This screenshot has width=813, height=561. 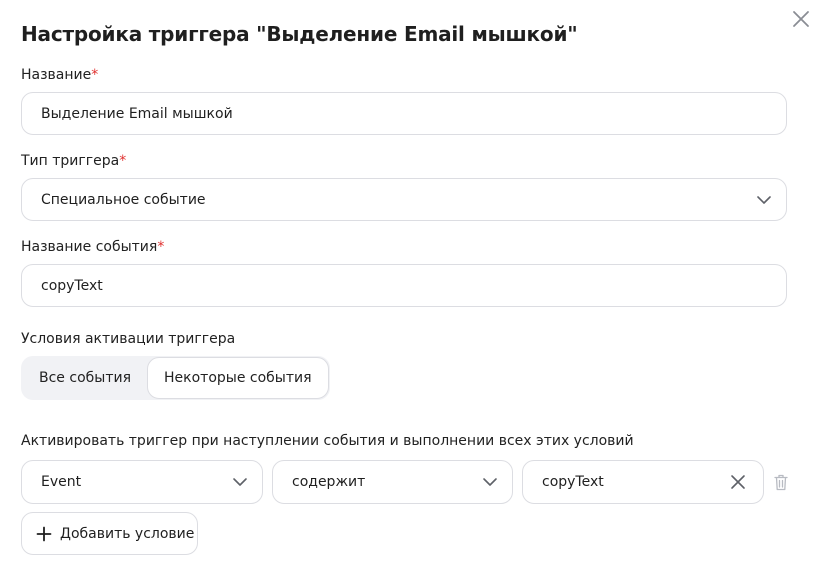 What do you see at coordinates (128, 339) in the screenshot?
I see `activation-label: Условия активации триггера` at bounding box center [128, 339].